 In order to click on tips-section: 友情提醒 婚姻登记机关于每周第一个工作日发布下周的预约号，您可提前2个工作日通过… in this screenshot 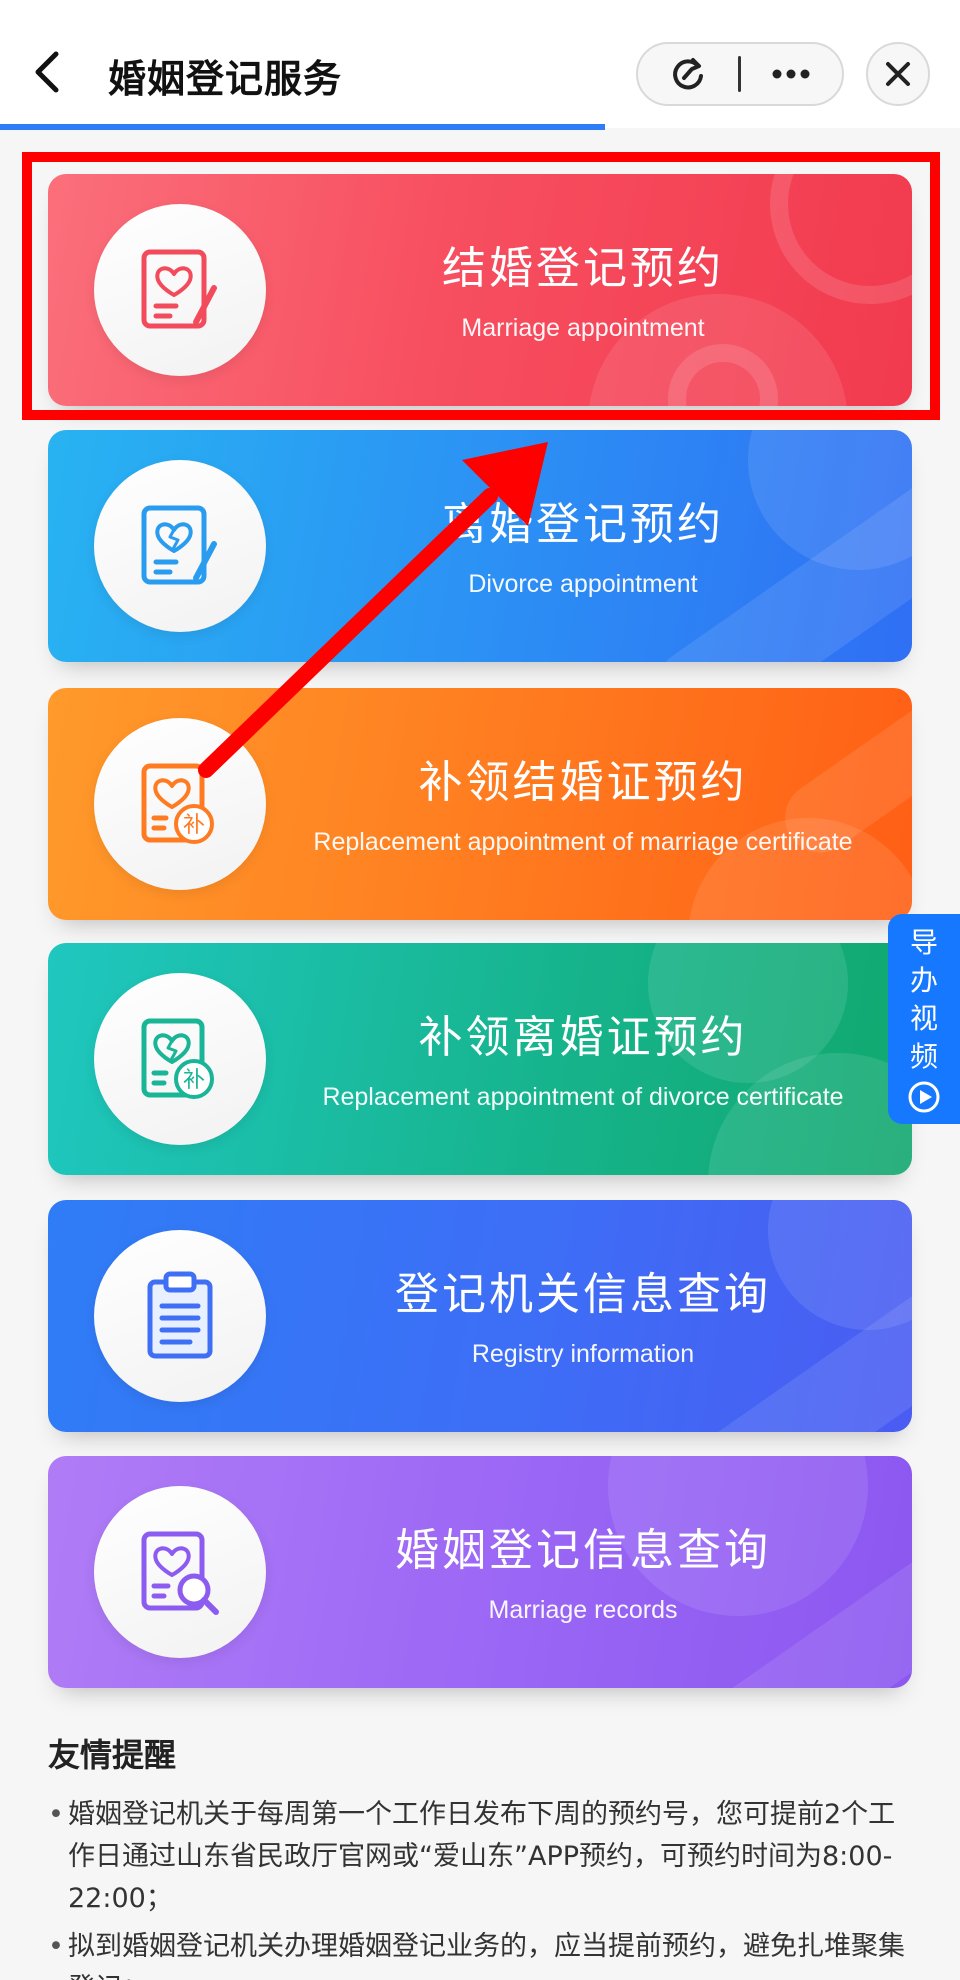, I will do `click(483, 1855)`.